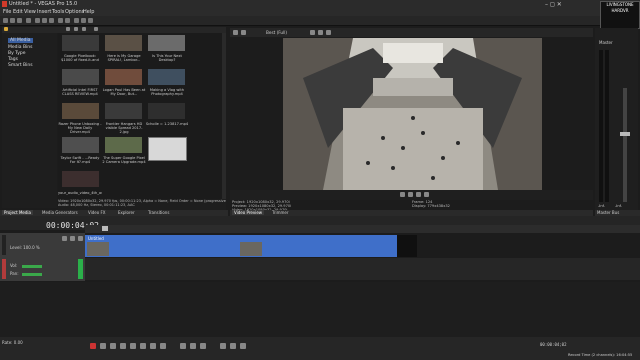 The width and height of the screenshot is (640, 360). I want to click on explorer-view-icon, so click(68, 29).